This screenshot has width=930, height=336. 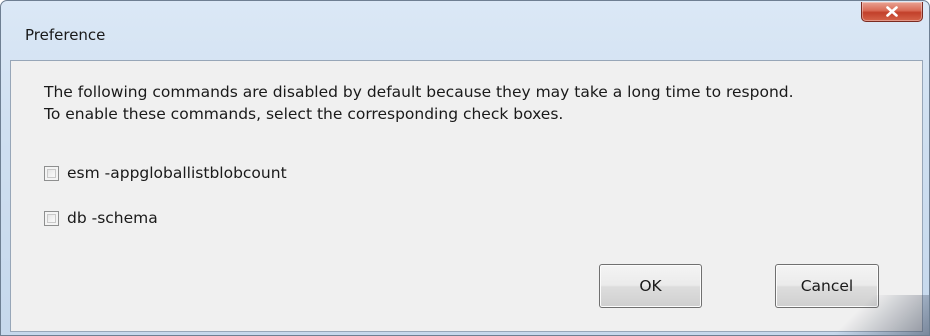 I want to click on checkbox-label-esm-appgloballistblobcount: esm -appgloballistblobcount, so click(x=177, y=173).